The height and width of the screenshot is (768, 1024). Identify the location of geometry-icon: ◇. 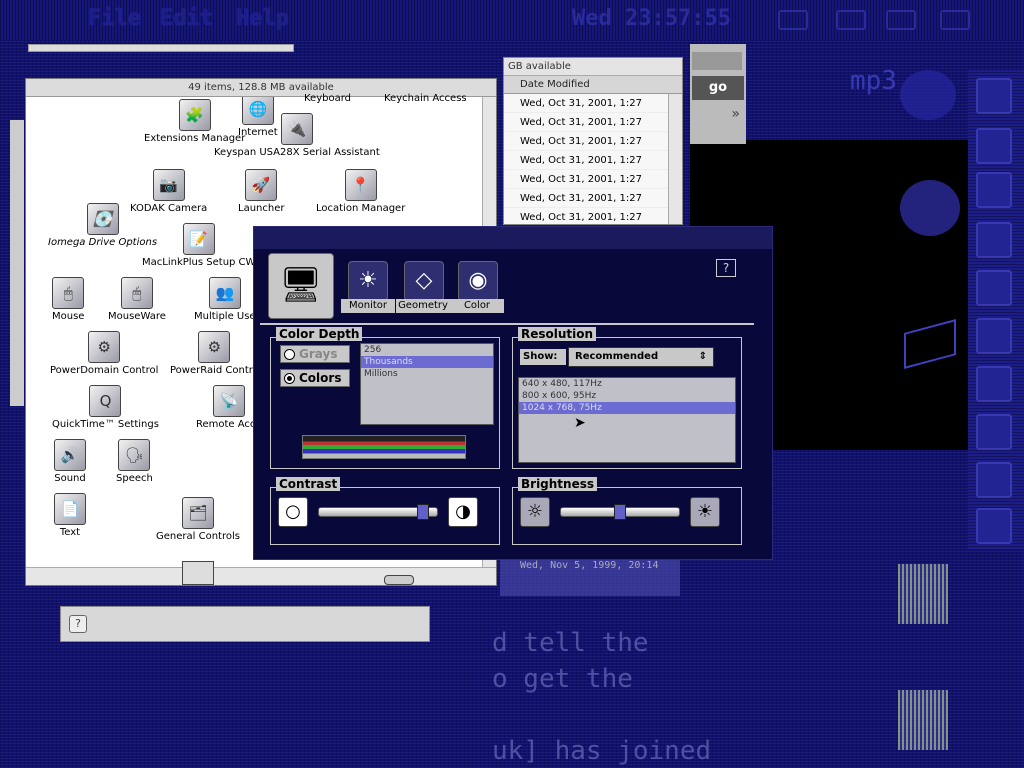
(424, 281).